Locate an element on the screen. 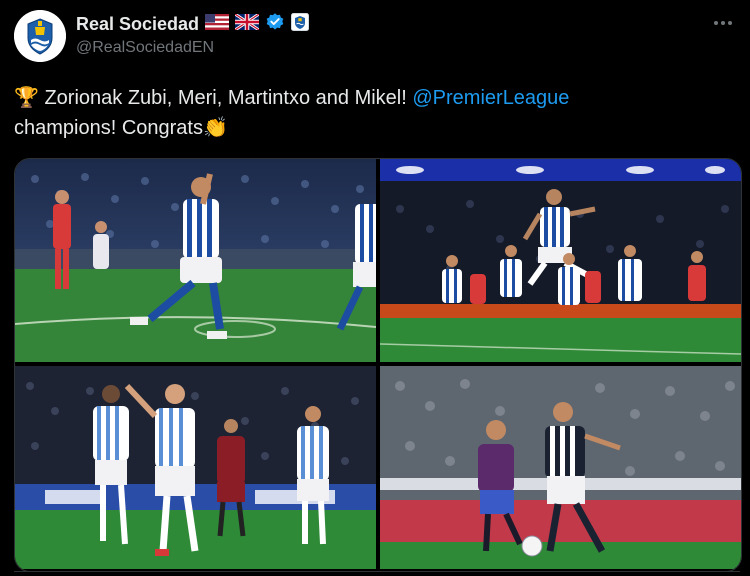  uk-flag-icon is located at coordinates (247, 23).